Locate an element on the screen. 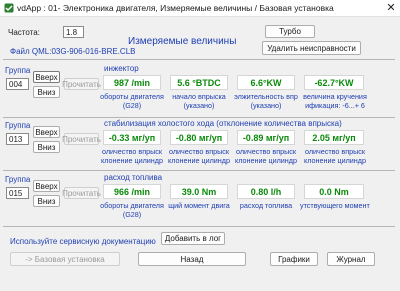 This screenshot has height=291, width=400. frequency-label: Частота: is located at coordinates (24, 32).